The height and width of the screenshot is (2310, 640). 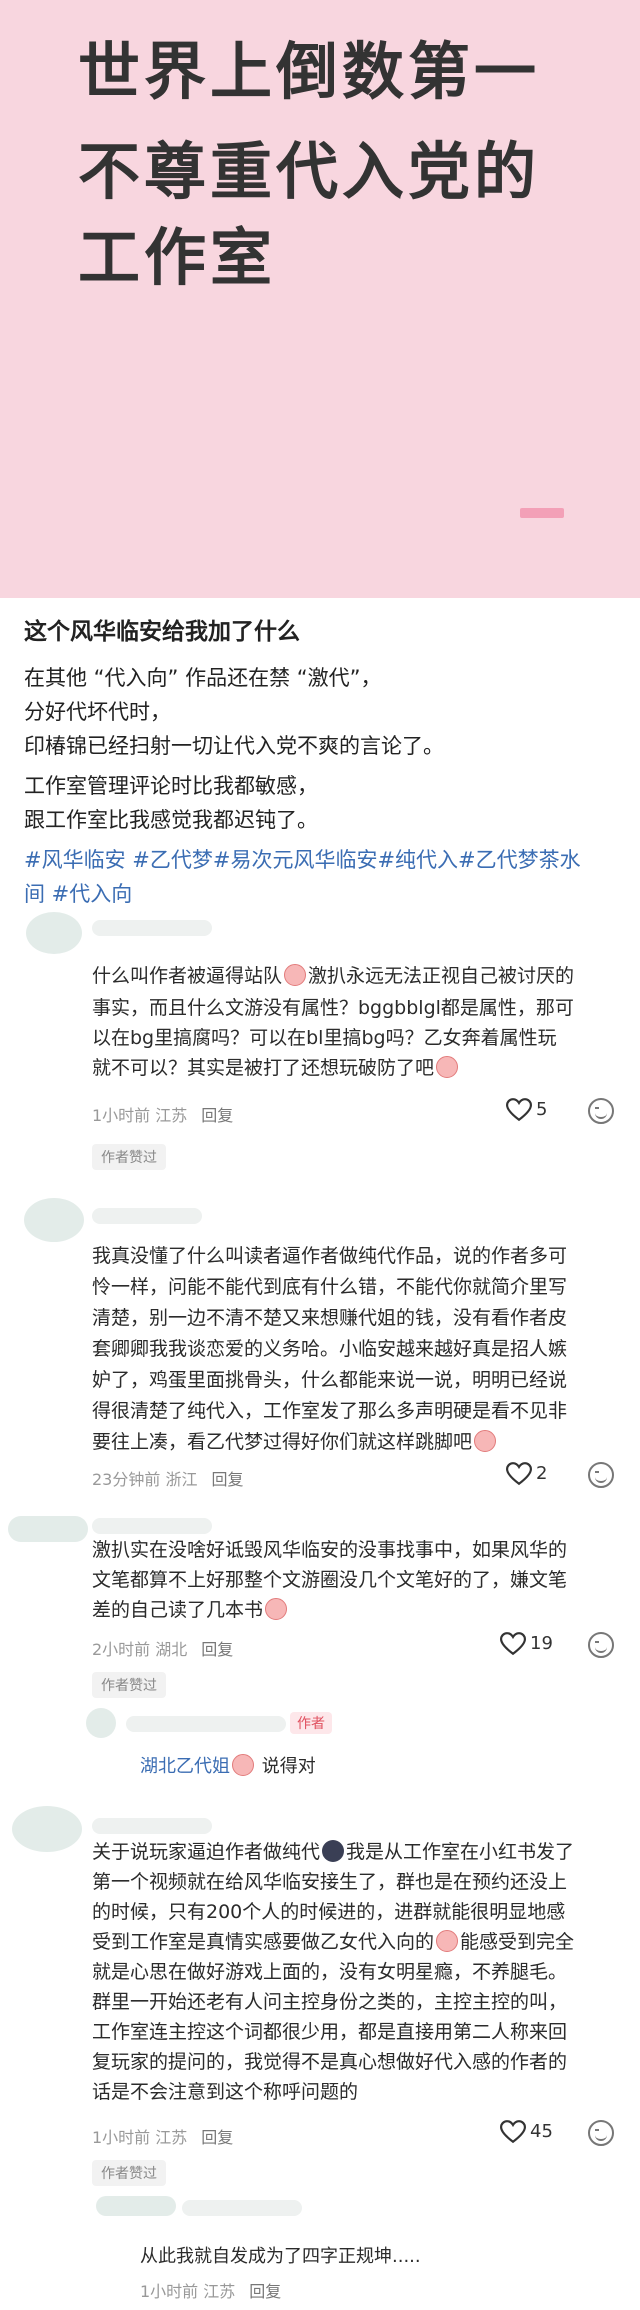 I want to click on cover-title-line-2: 不尊重代入党的, so click(x=309, y=171).